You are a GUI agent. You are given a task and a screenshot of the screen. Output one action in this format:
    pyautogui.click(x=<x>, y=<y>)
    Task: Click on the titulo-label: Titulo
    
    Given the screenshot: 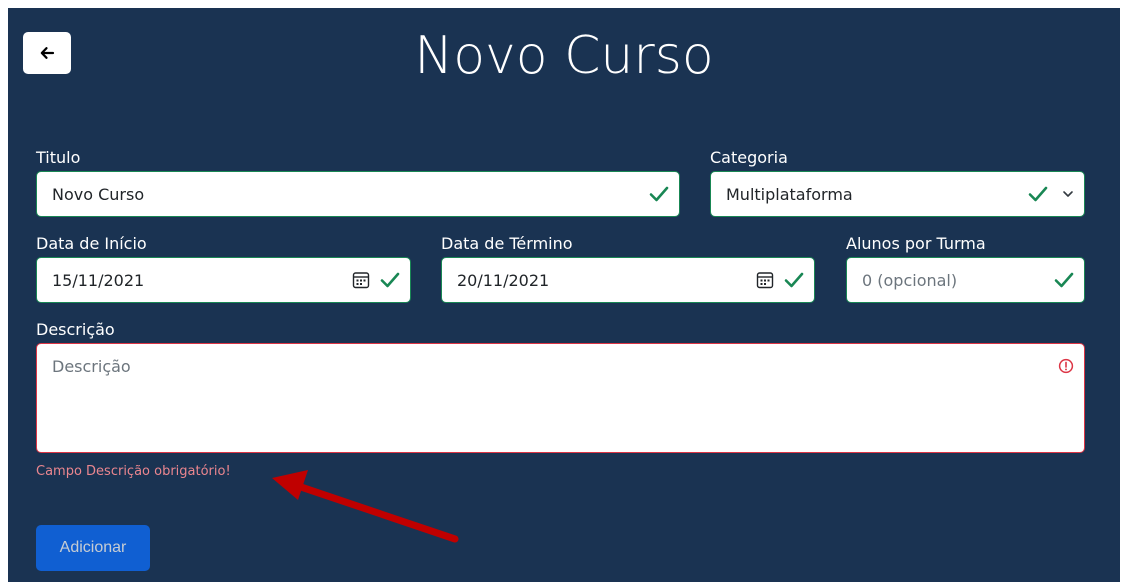 What is the action you would take?
    pyautogui.click(x=58, y=157)
    